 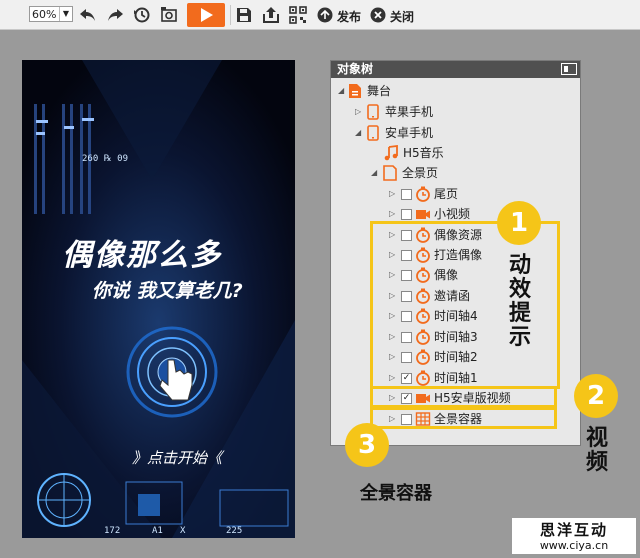 What do you see at coordinates (423, 153) in the screenshot?
I see `tree-item-label: H5音乐` at bounding box center [423, 153].